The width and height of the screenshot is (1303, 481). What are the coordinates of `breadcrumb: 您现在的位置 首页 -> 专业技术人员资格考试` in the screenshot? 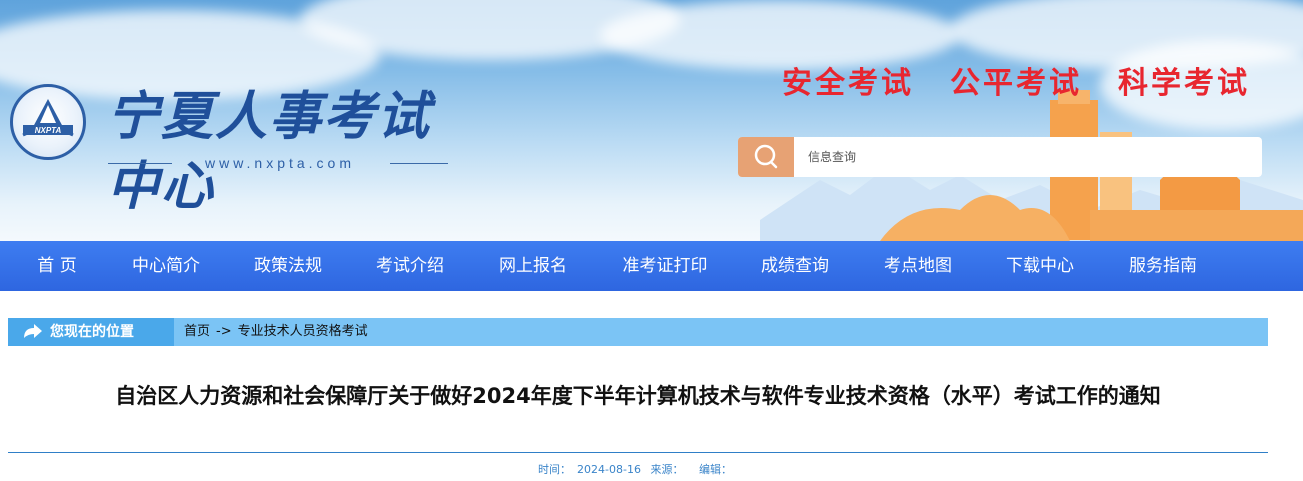 It's located at (638, 332).